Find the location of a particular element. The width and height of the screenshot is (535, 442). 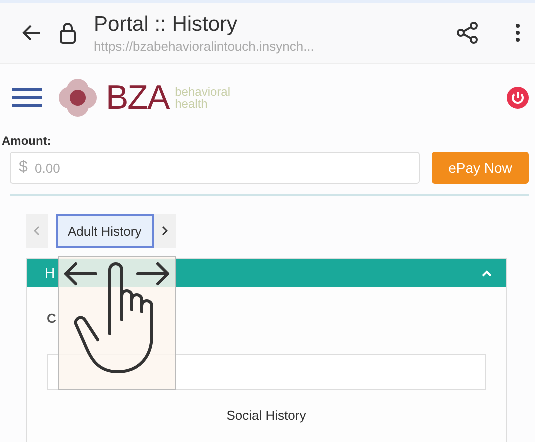

back-arrow-icon is located at coordinates (32, 33).